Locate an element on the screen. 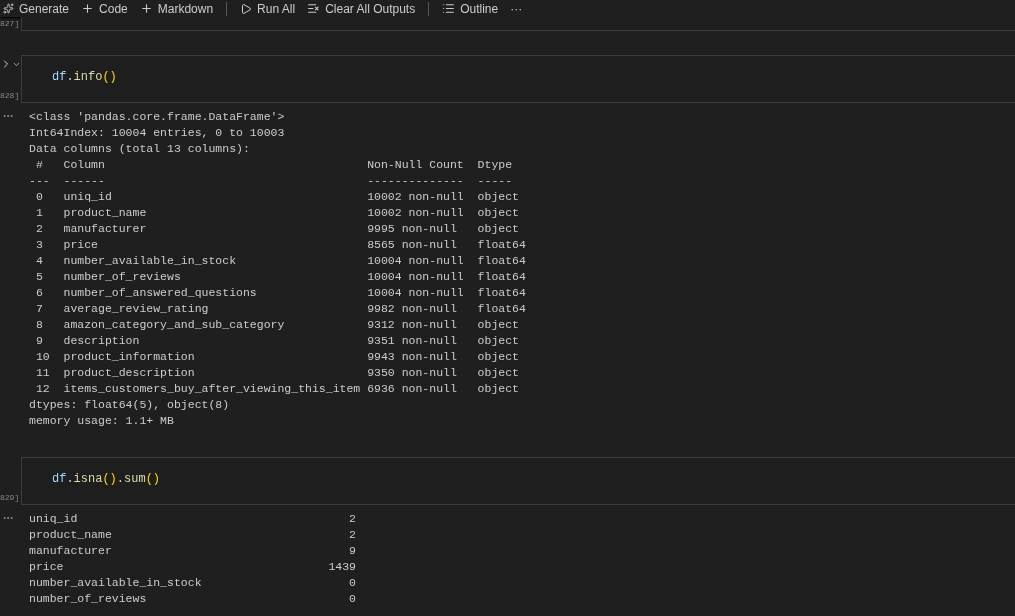 Image resolution: width=1015 pixels, height=616 pixels. series-label: uniq_id is located at coordinates (53, 519).